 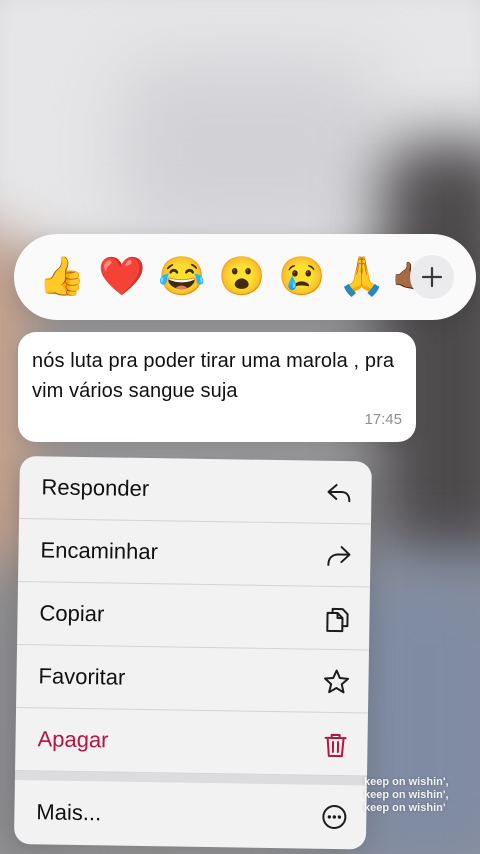 What do you see at coordinates (95, 488) in the screenshot?
I see `menu-item-reply-label: Responder` at bounding box center [95, 488].